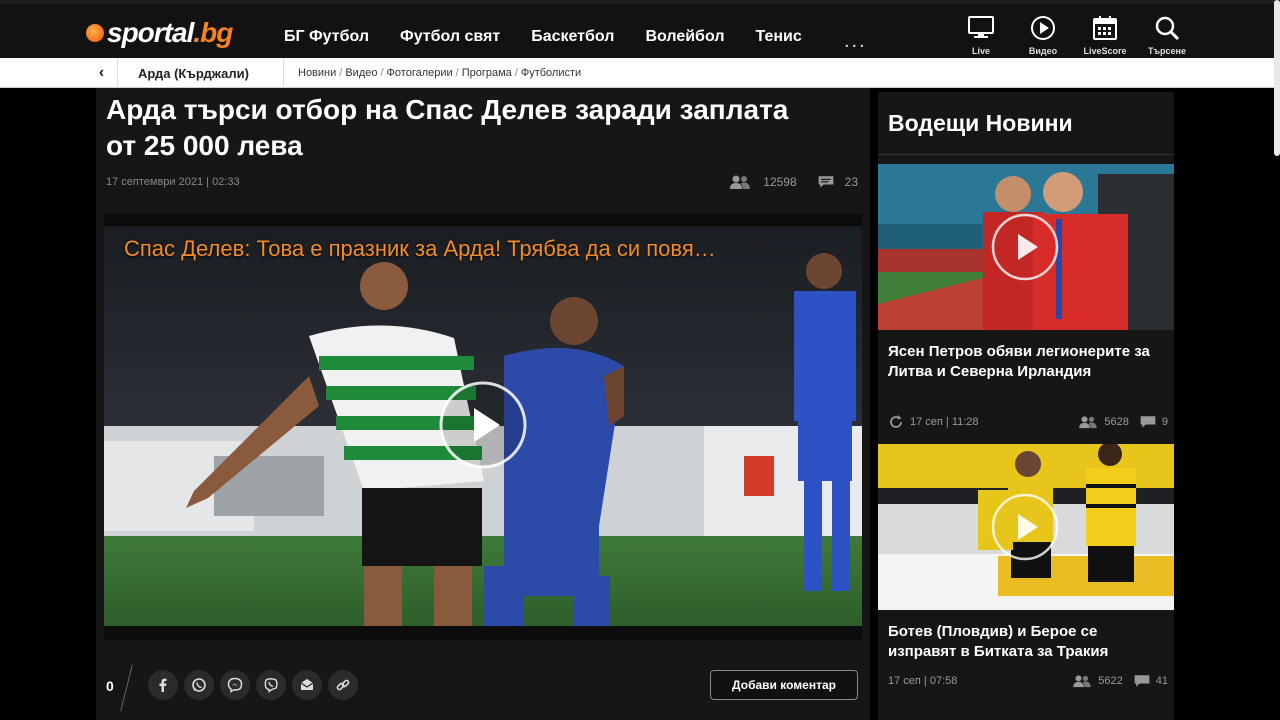  What do you see at coordinates (1166, 51) in the screenshot?
I see `search-label: Търсене` at bounding box center [1166, 51].